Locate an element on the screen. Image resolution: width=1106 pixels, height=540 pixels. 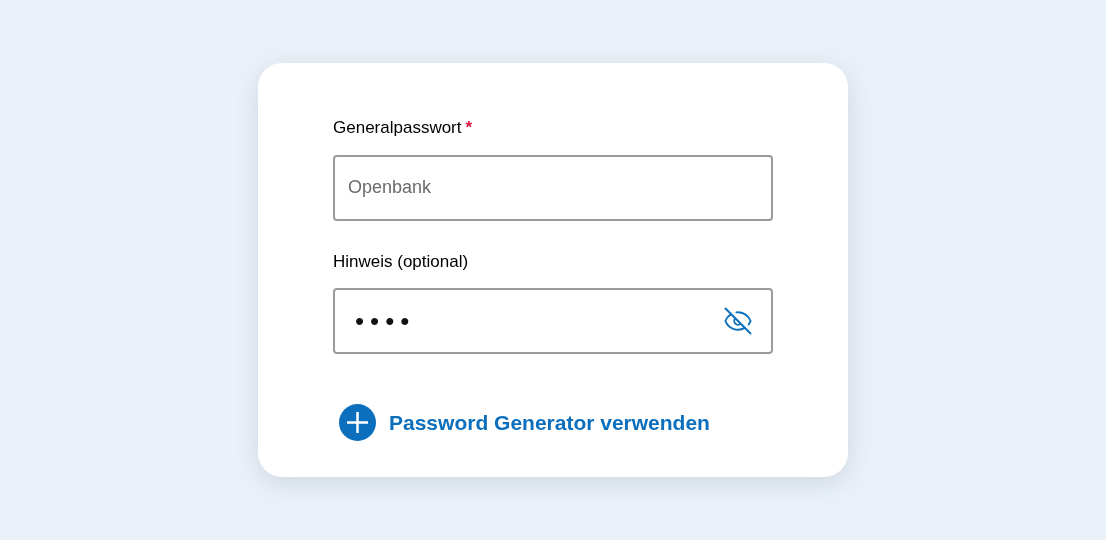
field-label: Hinweis (optional) is located at coordinates (401, 261).